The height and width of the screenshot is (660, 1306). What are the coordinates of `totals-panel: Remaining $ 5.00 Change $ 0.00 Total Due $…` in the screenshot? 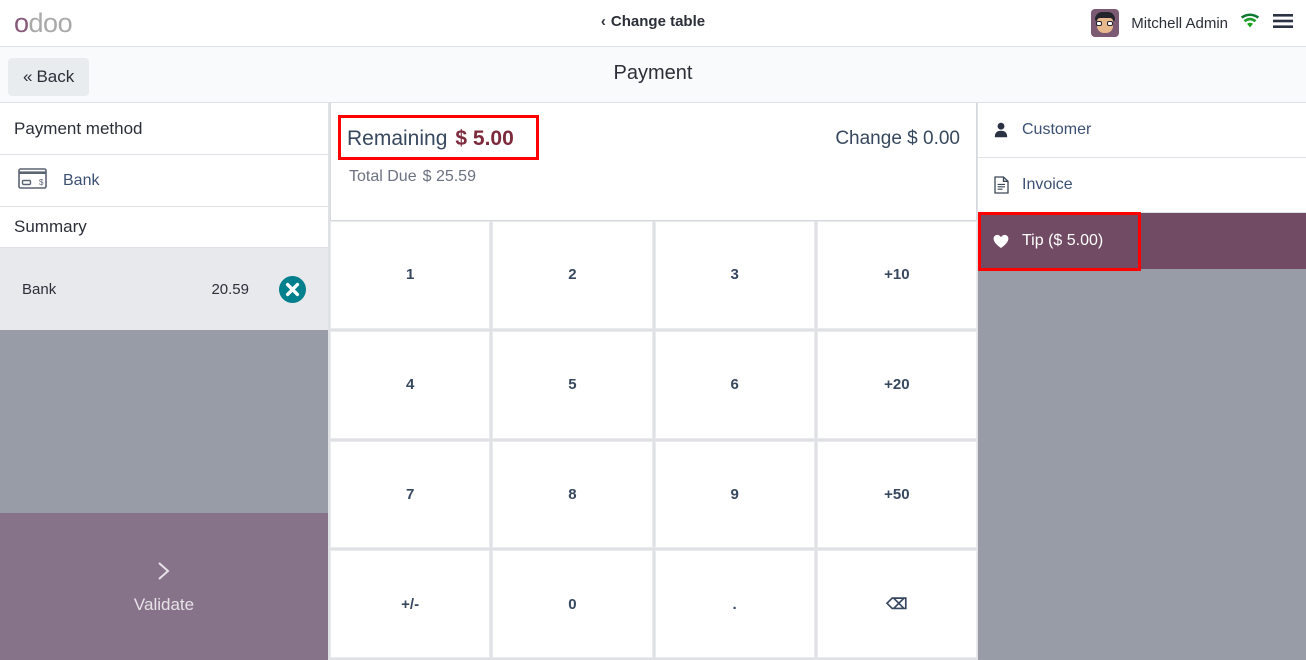 It's located at (653, 162).